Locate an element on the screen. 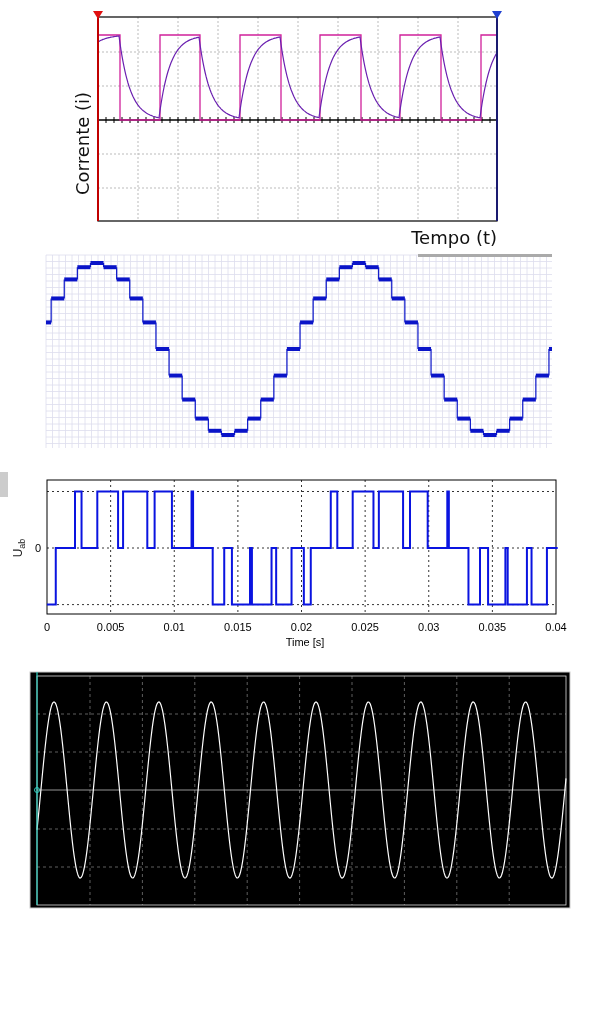 The width and height of the screenshot is (600, 1024). level-marker-icon is located at coordinates (37, 790).